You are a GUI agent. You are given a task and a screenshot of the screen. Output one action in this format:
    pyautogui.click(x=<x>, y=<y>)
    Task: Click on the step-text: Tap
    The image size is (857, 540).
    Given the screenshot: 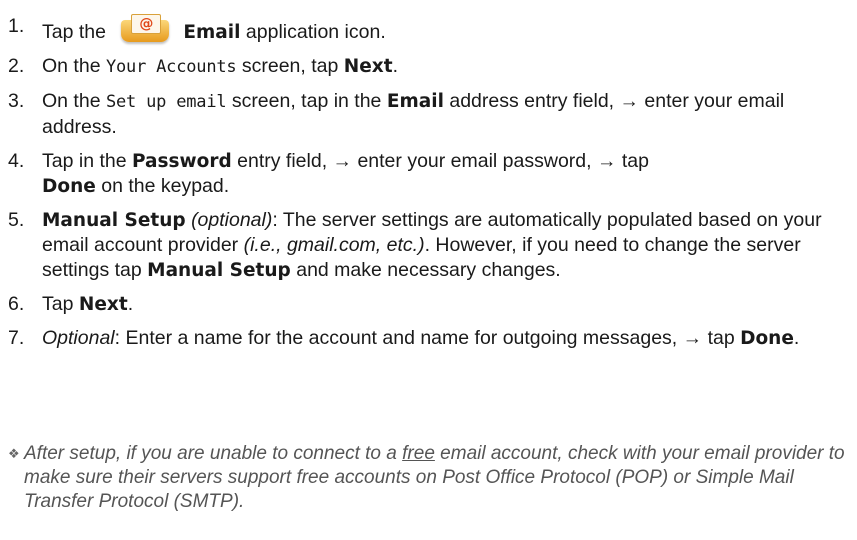 What is the action you would take?
    pyautogui.click(x=58, y=304)
    